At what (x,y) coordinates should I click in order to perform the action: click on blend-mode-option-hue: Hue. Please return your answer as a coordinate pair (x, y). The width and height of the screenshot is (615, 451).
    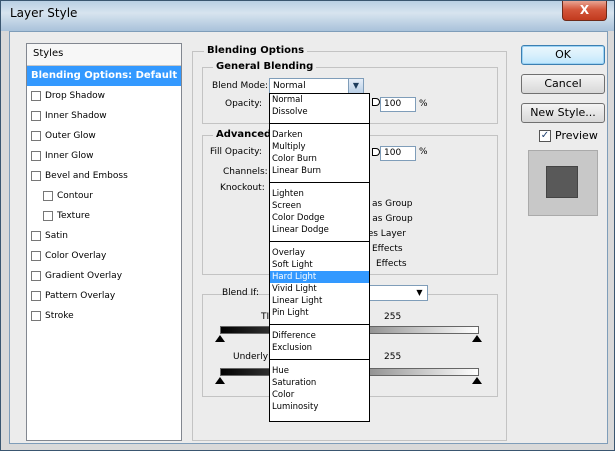
    Looking at the image, I should click on (319, 371).